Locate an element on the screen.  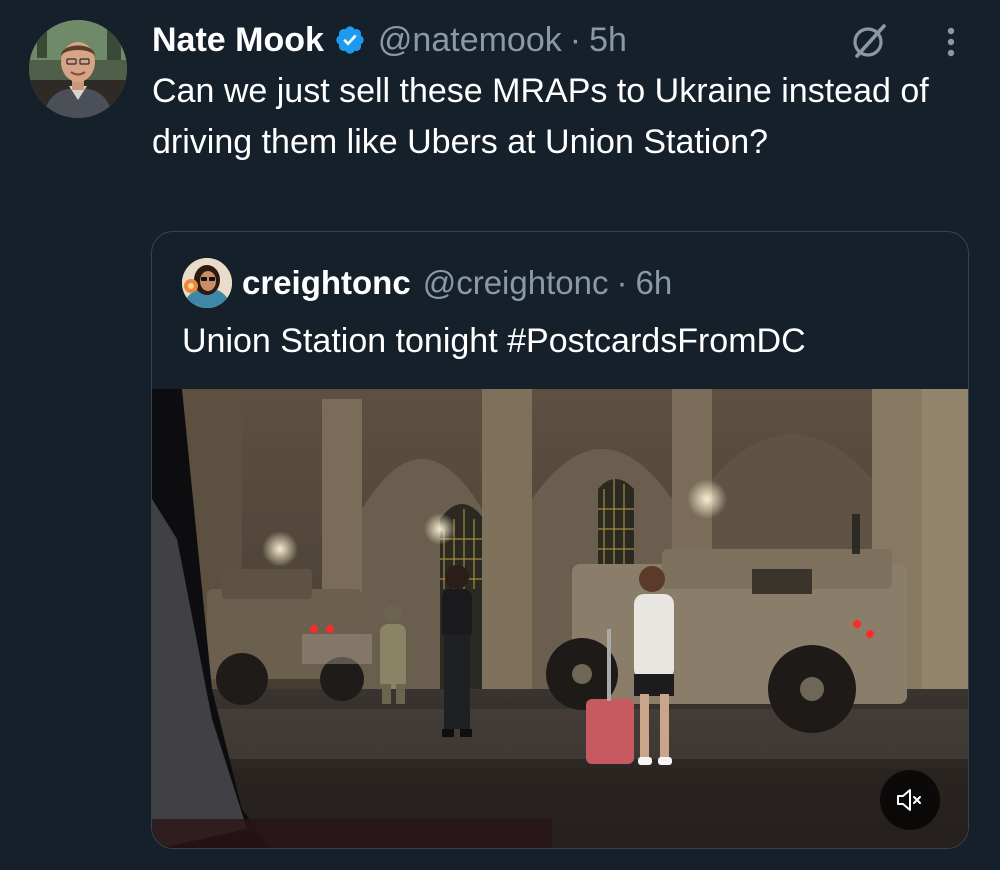
more-options-icon is located at coordinates (951, 42).